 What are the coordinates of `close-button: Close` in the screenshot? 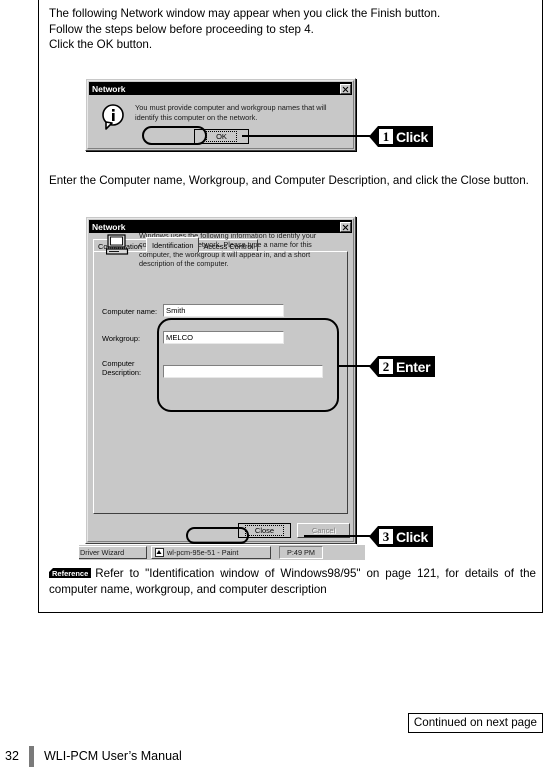 It's located at (264, 530).